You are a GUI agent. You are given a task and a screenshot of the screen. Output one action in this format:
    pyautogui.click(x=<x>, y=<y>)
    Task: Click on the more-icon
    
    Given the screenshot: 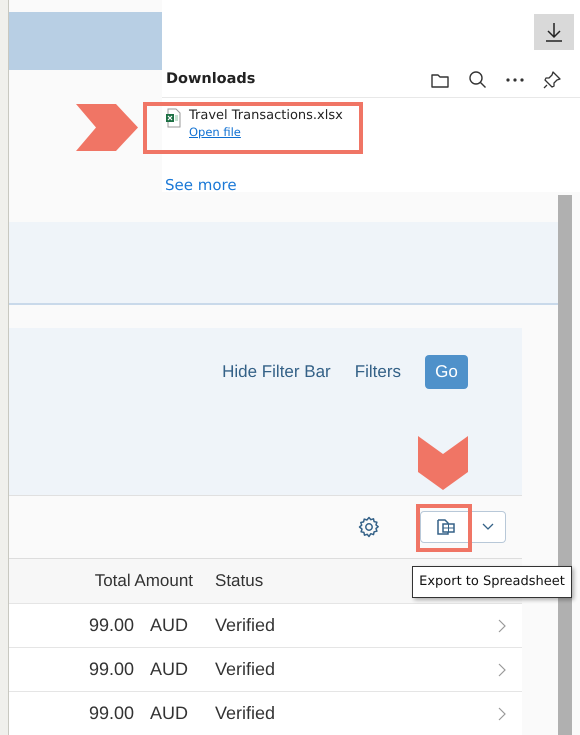 What is the action you would take?
    pyautogui.click(x=515, y=80)
    